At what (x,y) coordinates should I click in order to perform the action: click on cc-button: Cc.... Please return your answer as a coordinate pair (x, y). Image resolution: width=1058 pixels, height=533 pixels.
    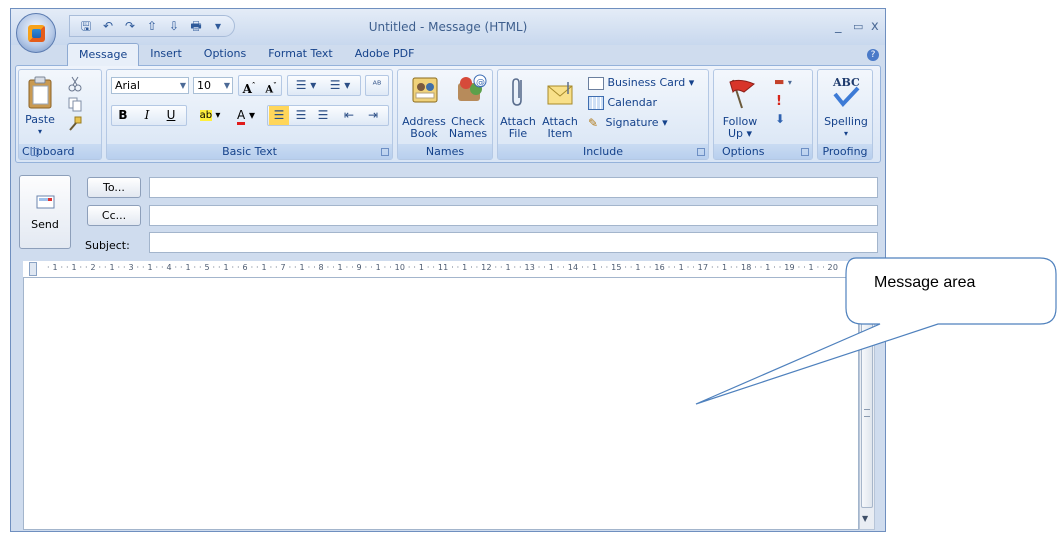
    Looking at the image, I should click on (114, 215).